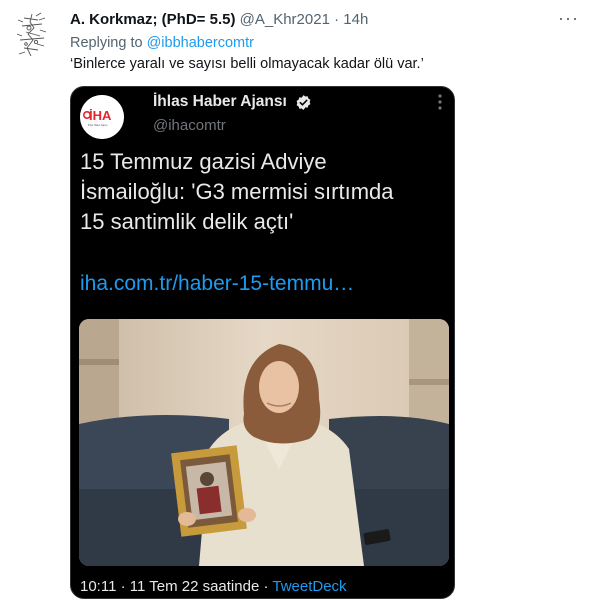  What do you see at coordinates (568, 18) in the screenshot?
I see `more-options-icon: ···` at bounding box center [568, 18].